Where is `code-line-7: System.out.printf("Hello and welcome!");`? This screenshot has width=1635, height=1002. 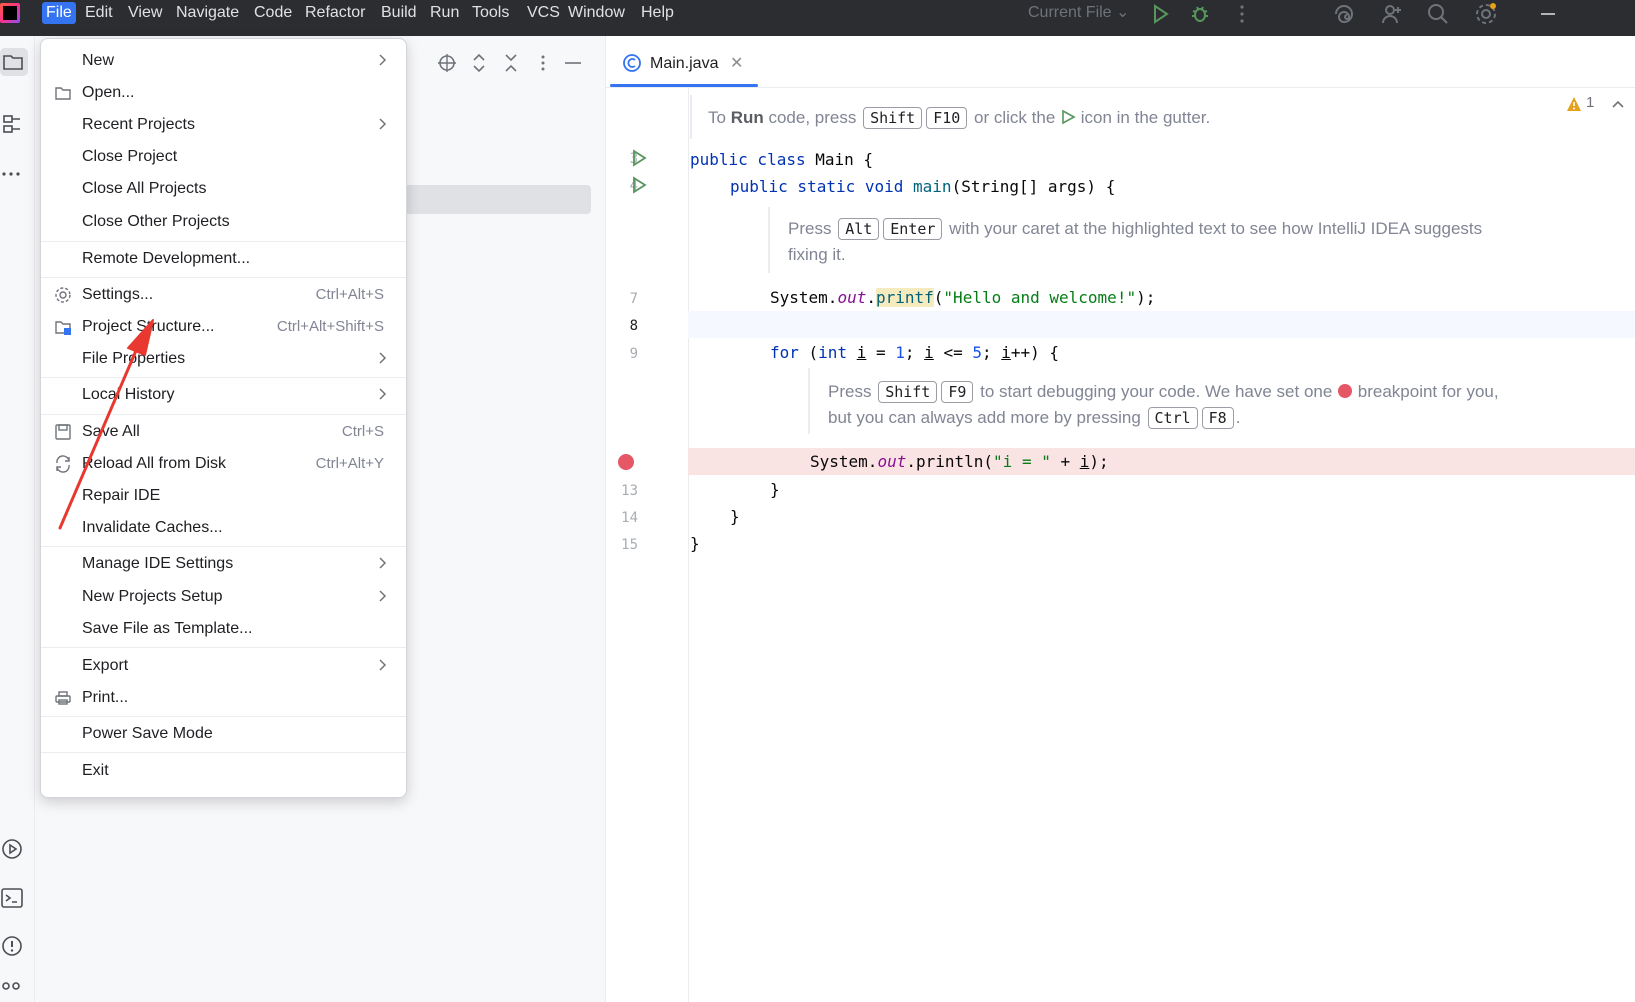
code-line-7: System.out.printf("Hello and welcome!"); is located at coordinates (962, 298).